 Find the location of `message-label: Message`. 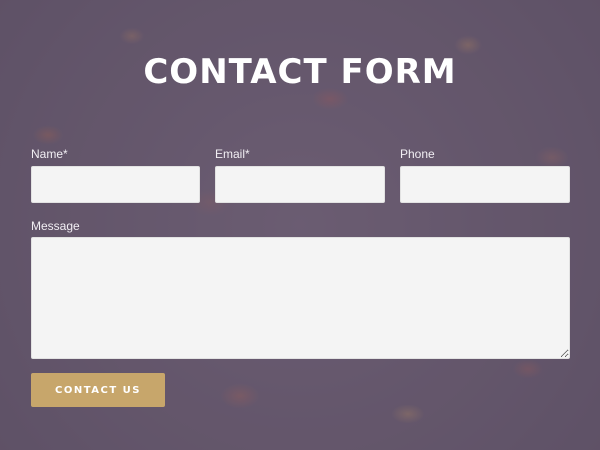

message-label: Message is located at coordinates (55, 226).